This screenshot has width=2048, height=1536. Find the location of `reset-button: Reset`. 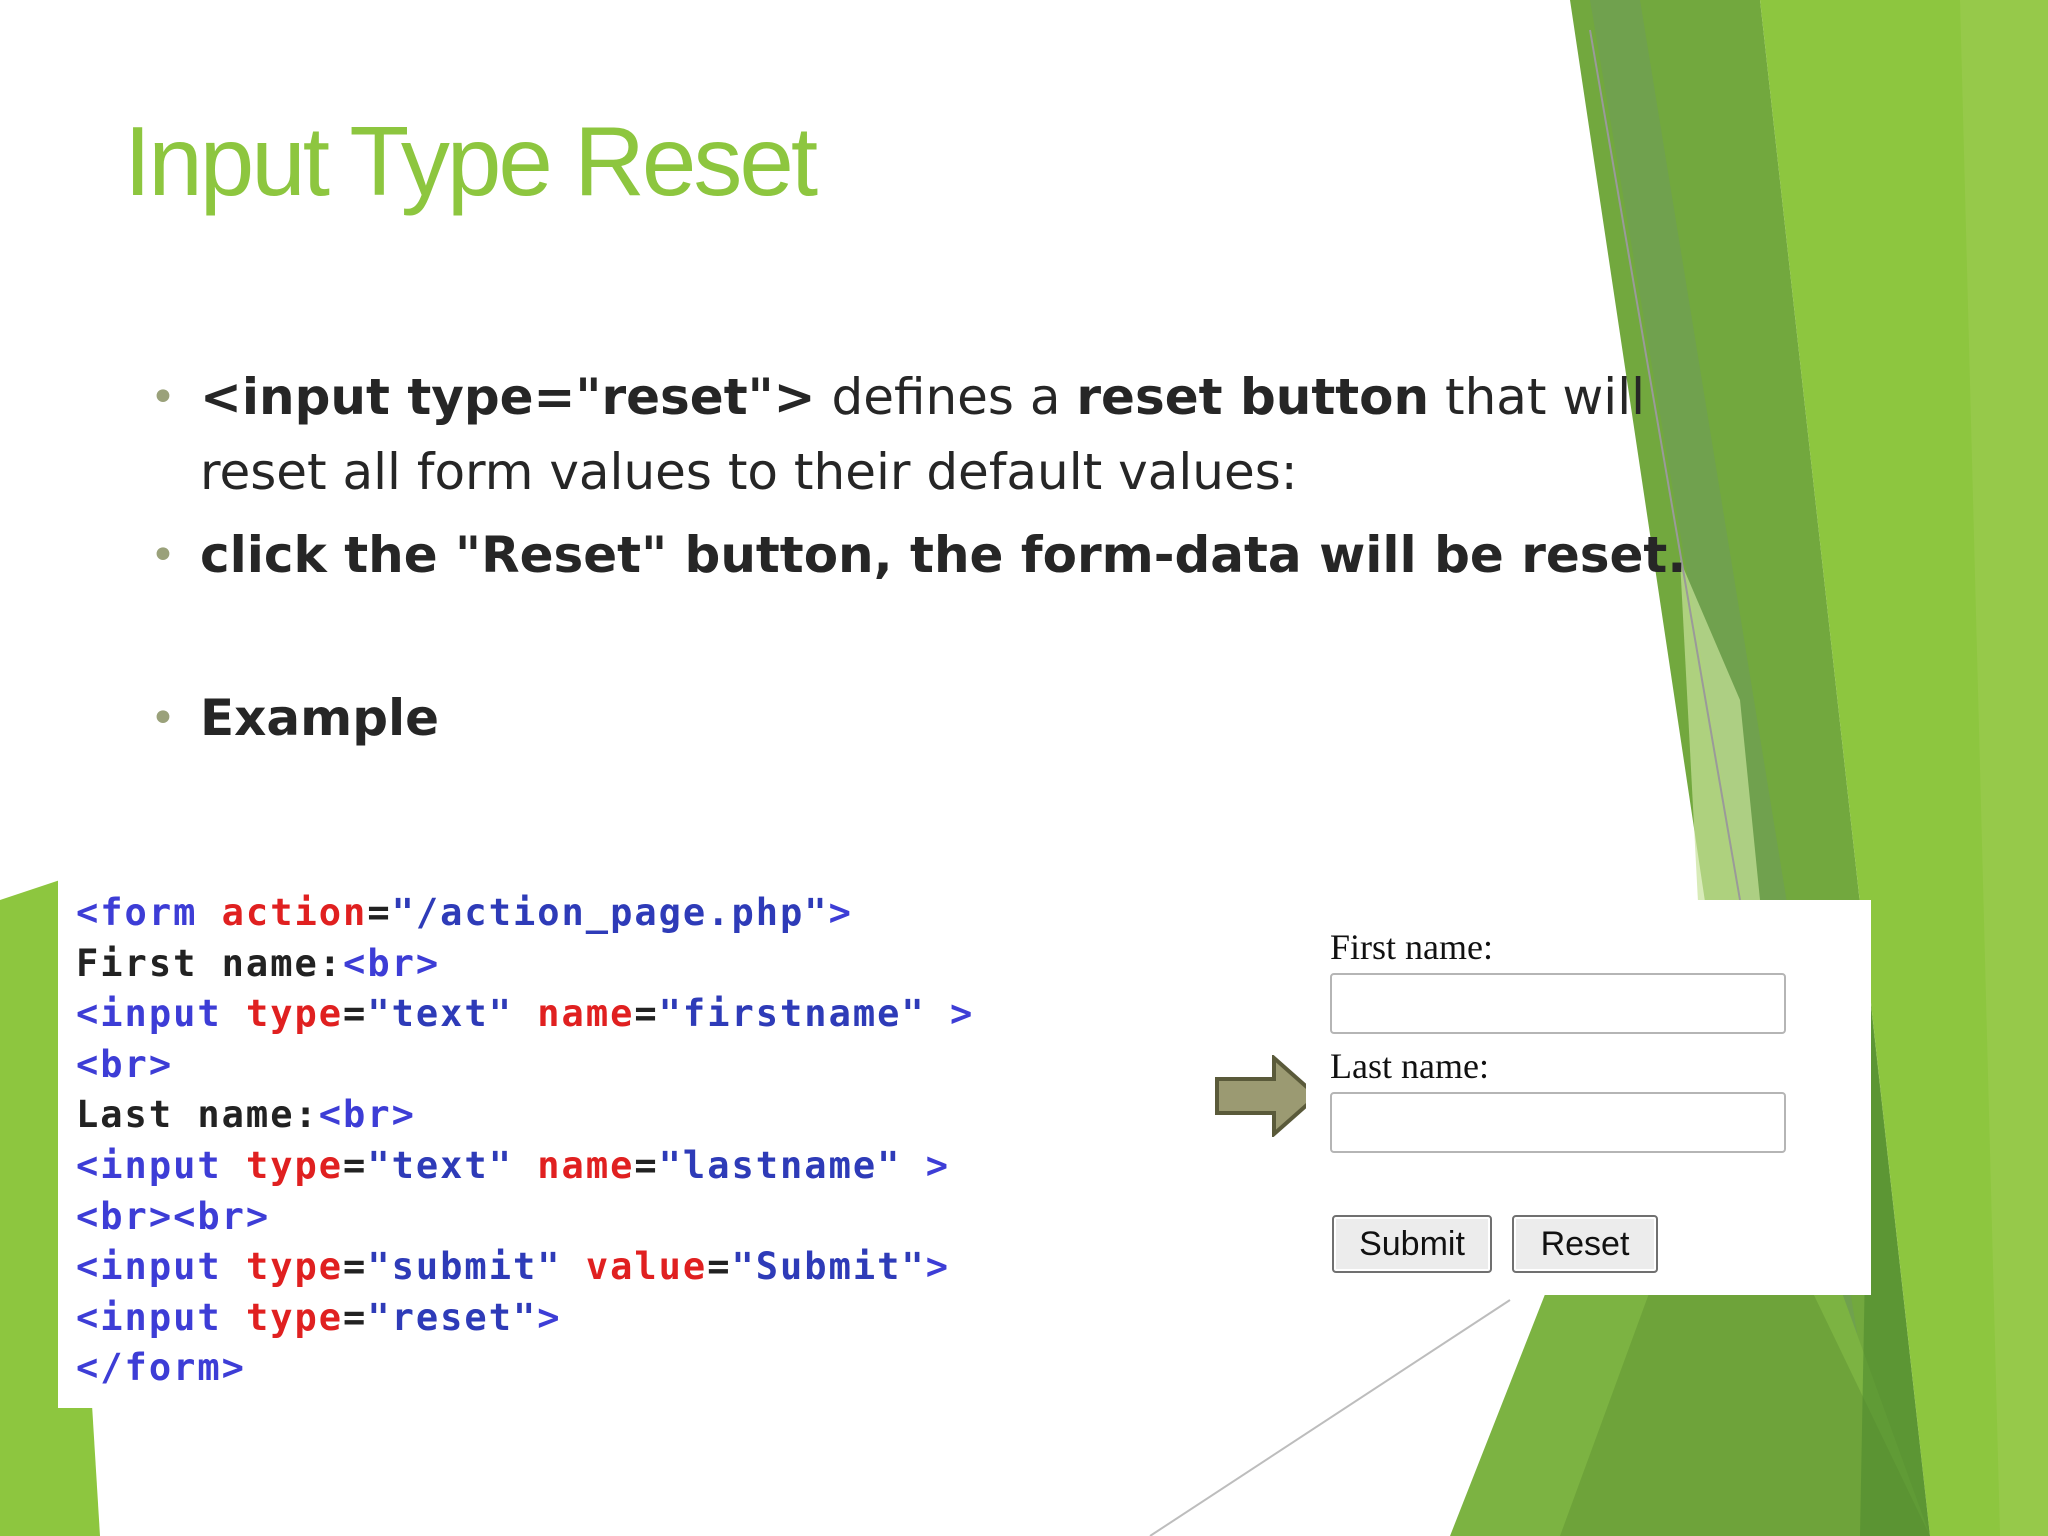

reset-button: Reset is located at coordinates (1585, 1244).